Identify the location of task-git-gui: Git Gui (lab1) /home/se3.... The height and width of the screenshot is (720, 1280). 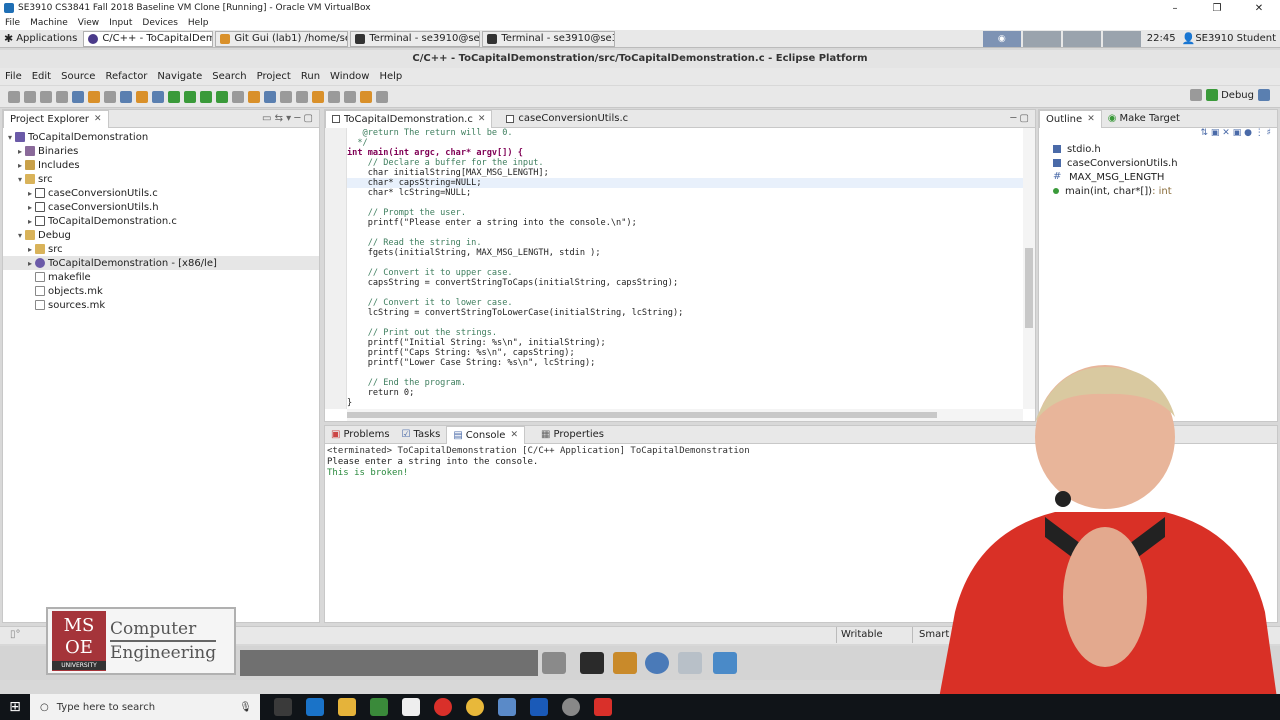
(282, 38).